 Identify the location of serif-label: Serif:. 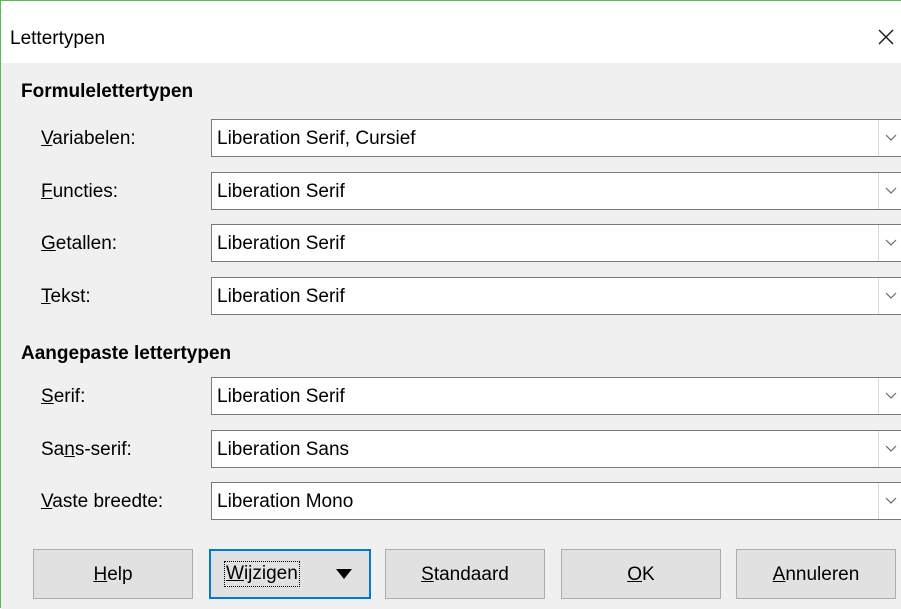
(63, 396).